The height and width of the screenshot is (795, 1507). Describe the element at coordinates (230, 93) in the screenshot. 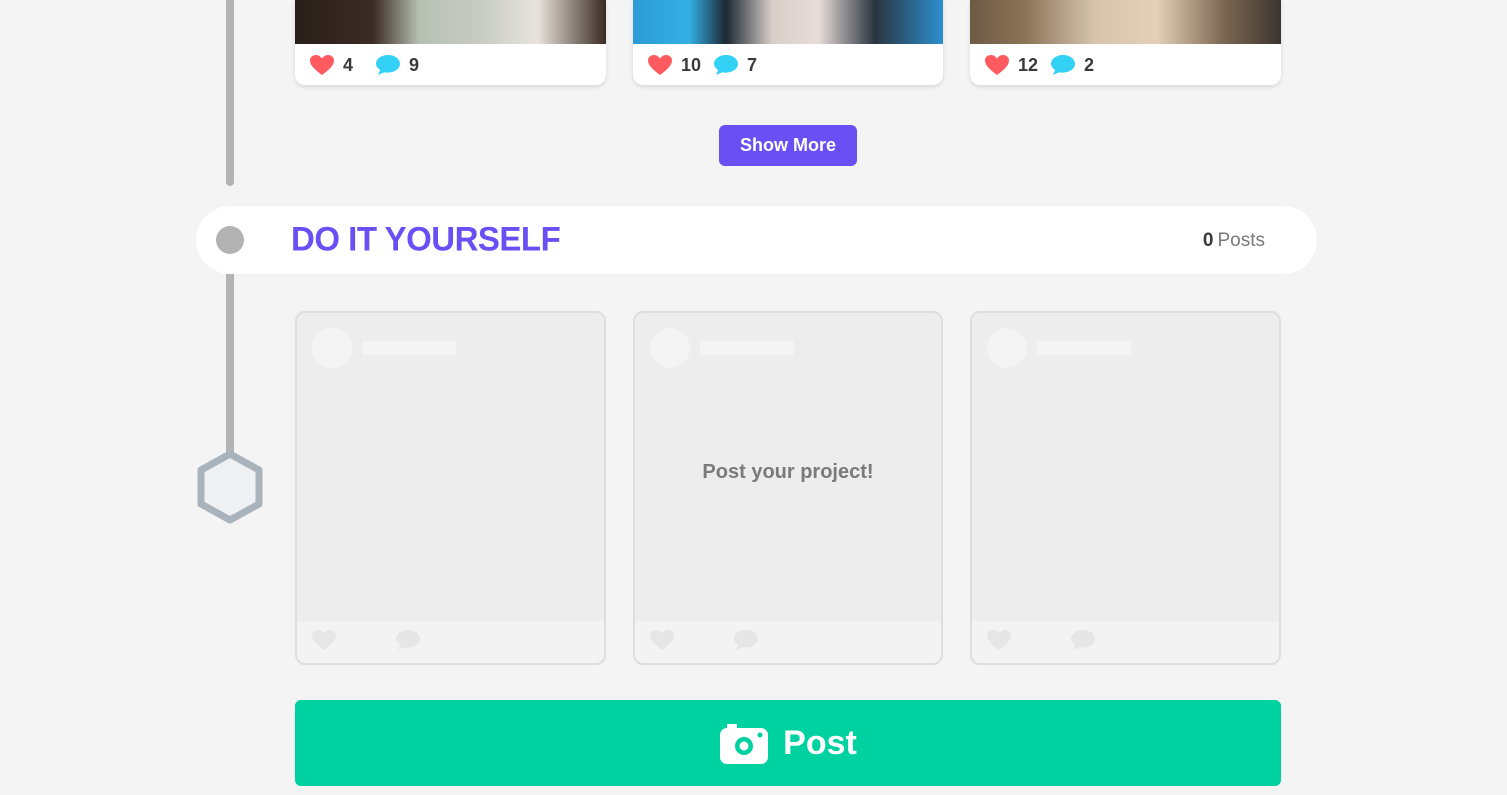

I see `timeline-line` at that location.